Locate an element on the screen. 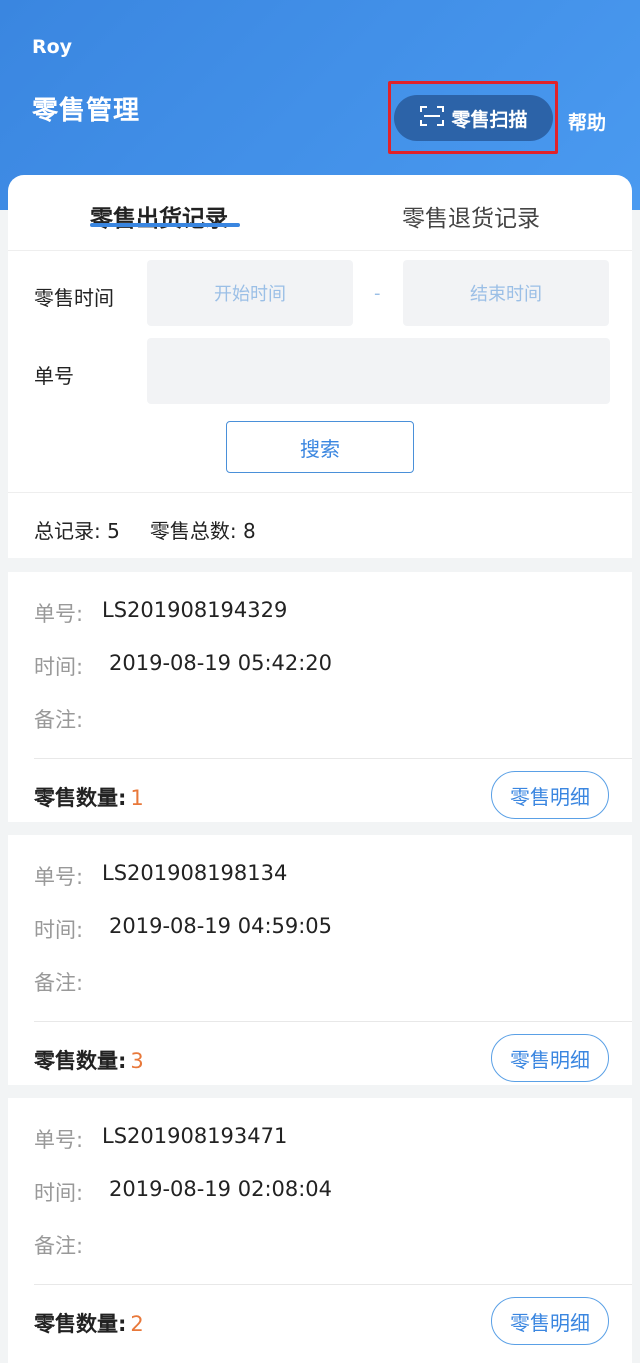 The width and height of the screenshot is (640, 1363). tab-active-indicator is located at coordinates (165, 225).